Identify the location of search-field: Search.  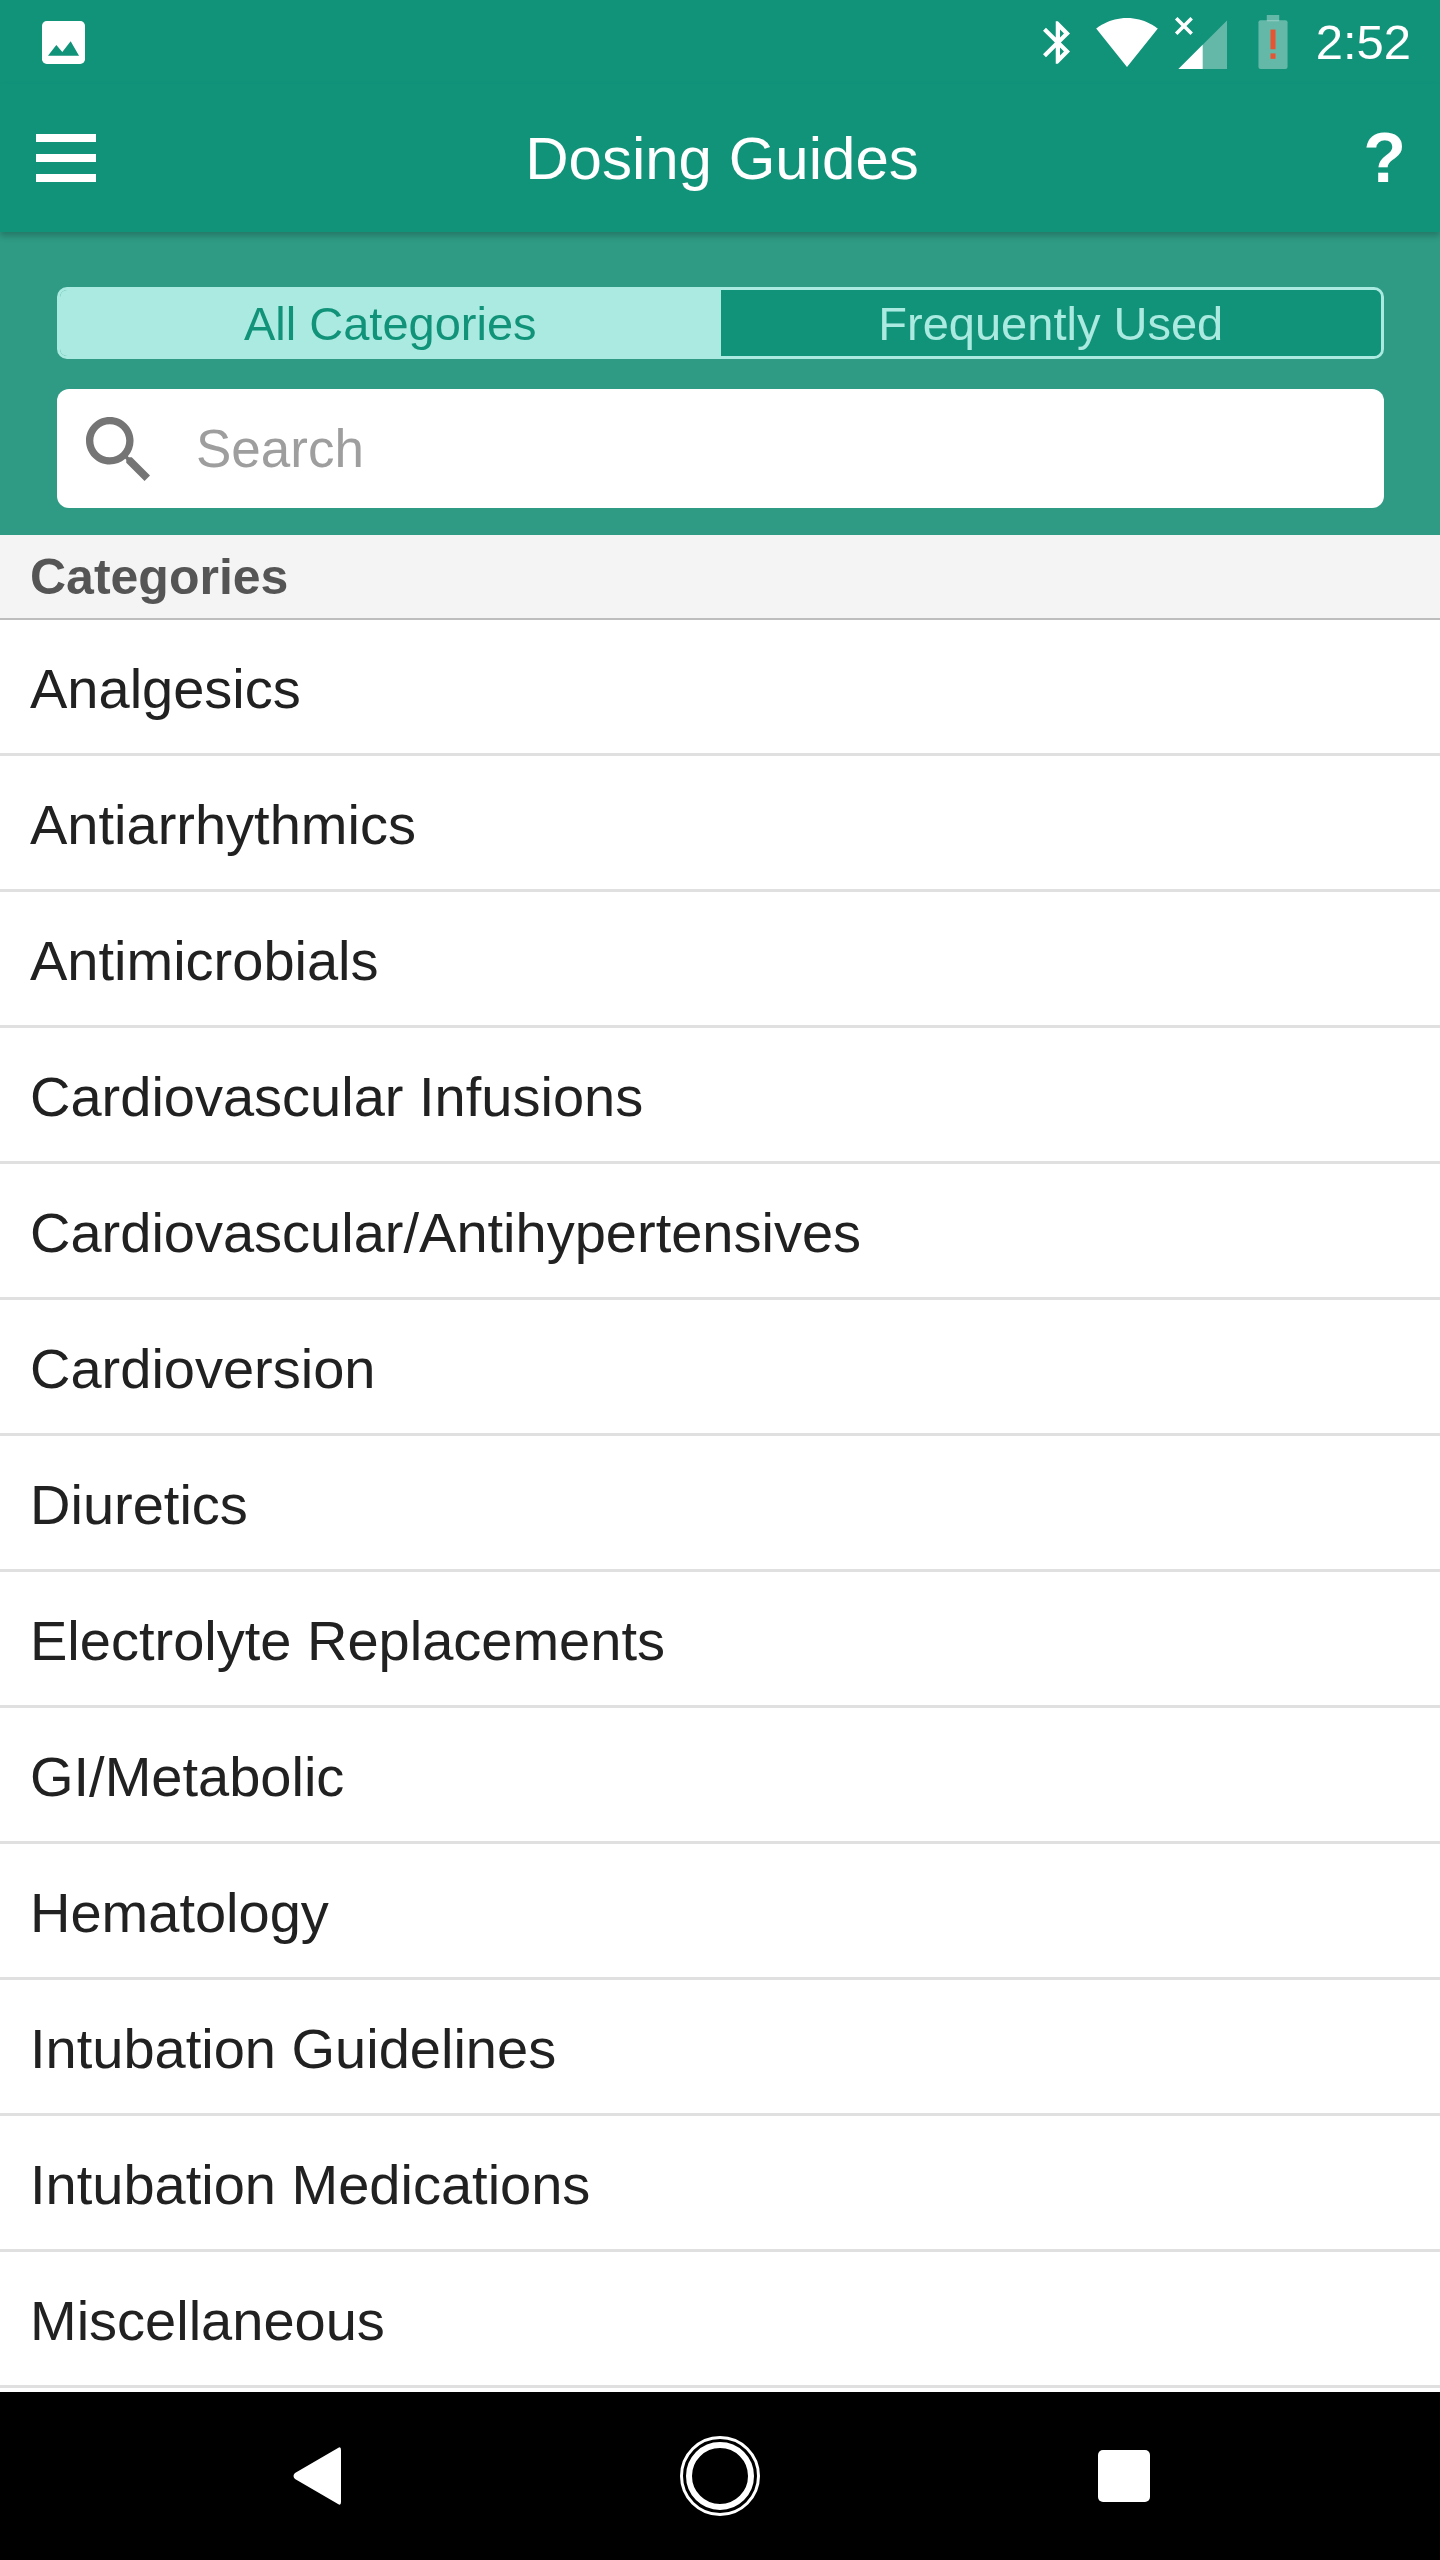
(720, 448).